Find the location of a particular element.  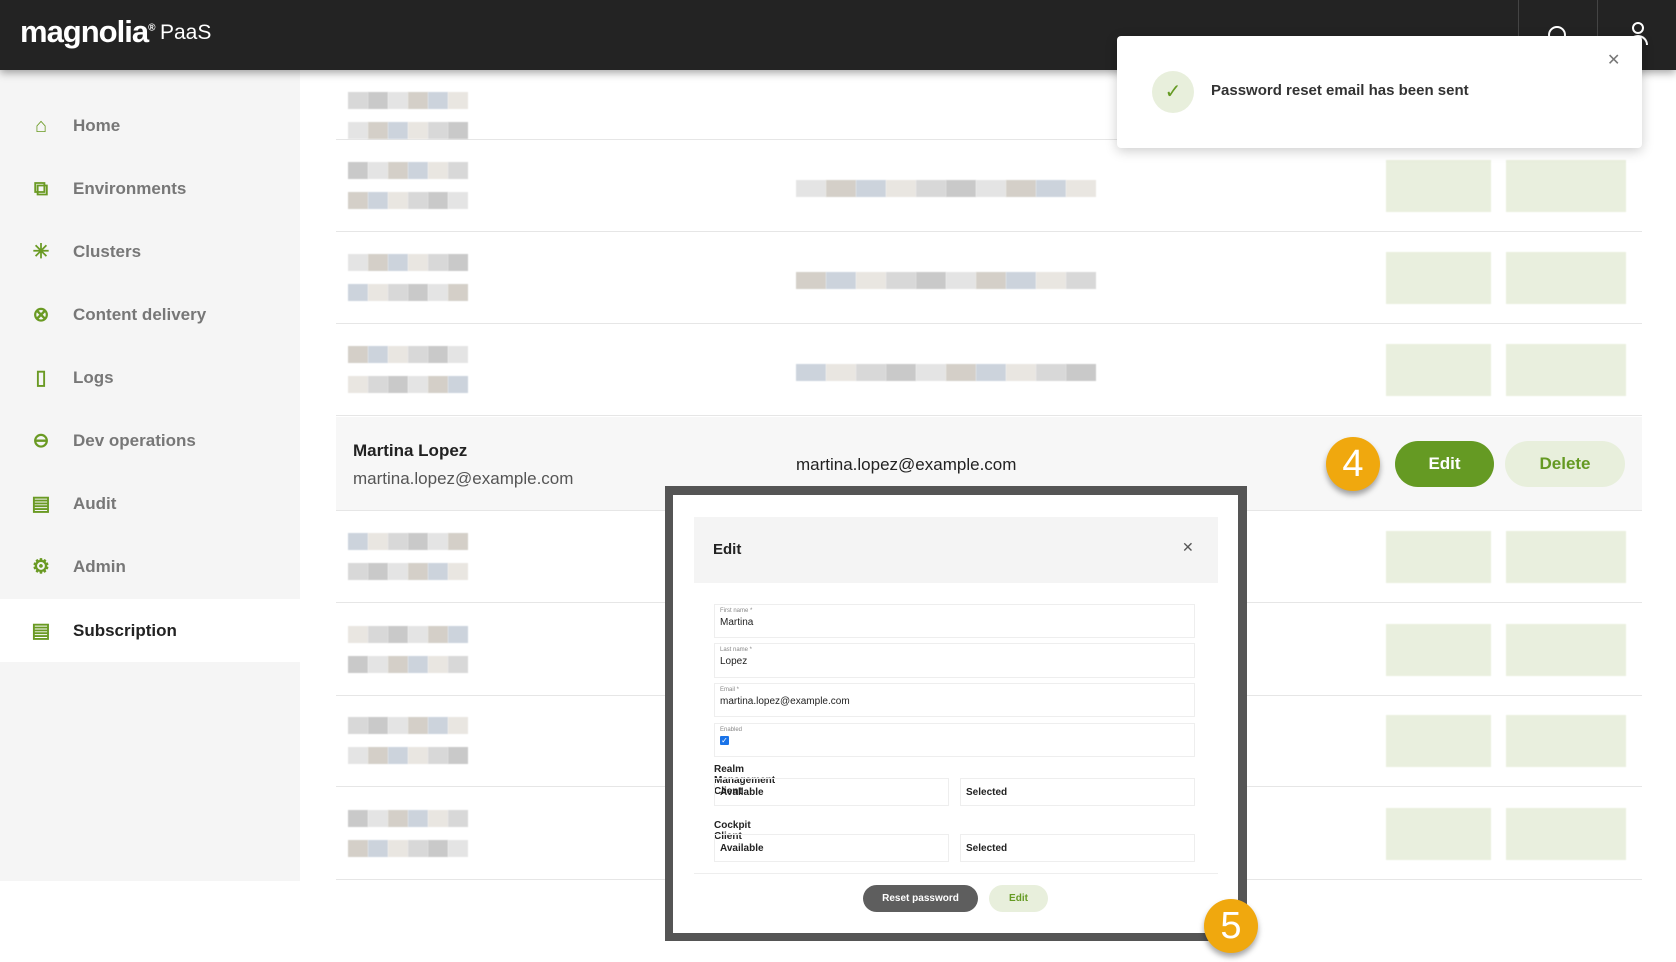

sidebar-item-label: Clusters is located at coordinates (107, 251).